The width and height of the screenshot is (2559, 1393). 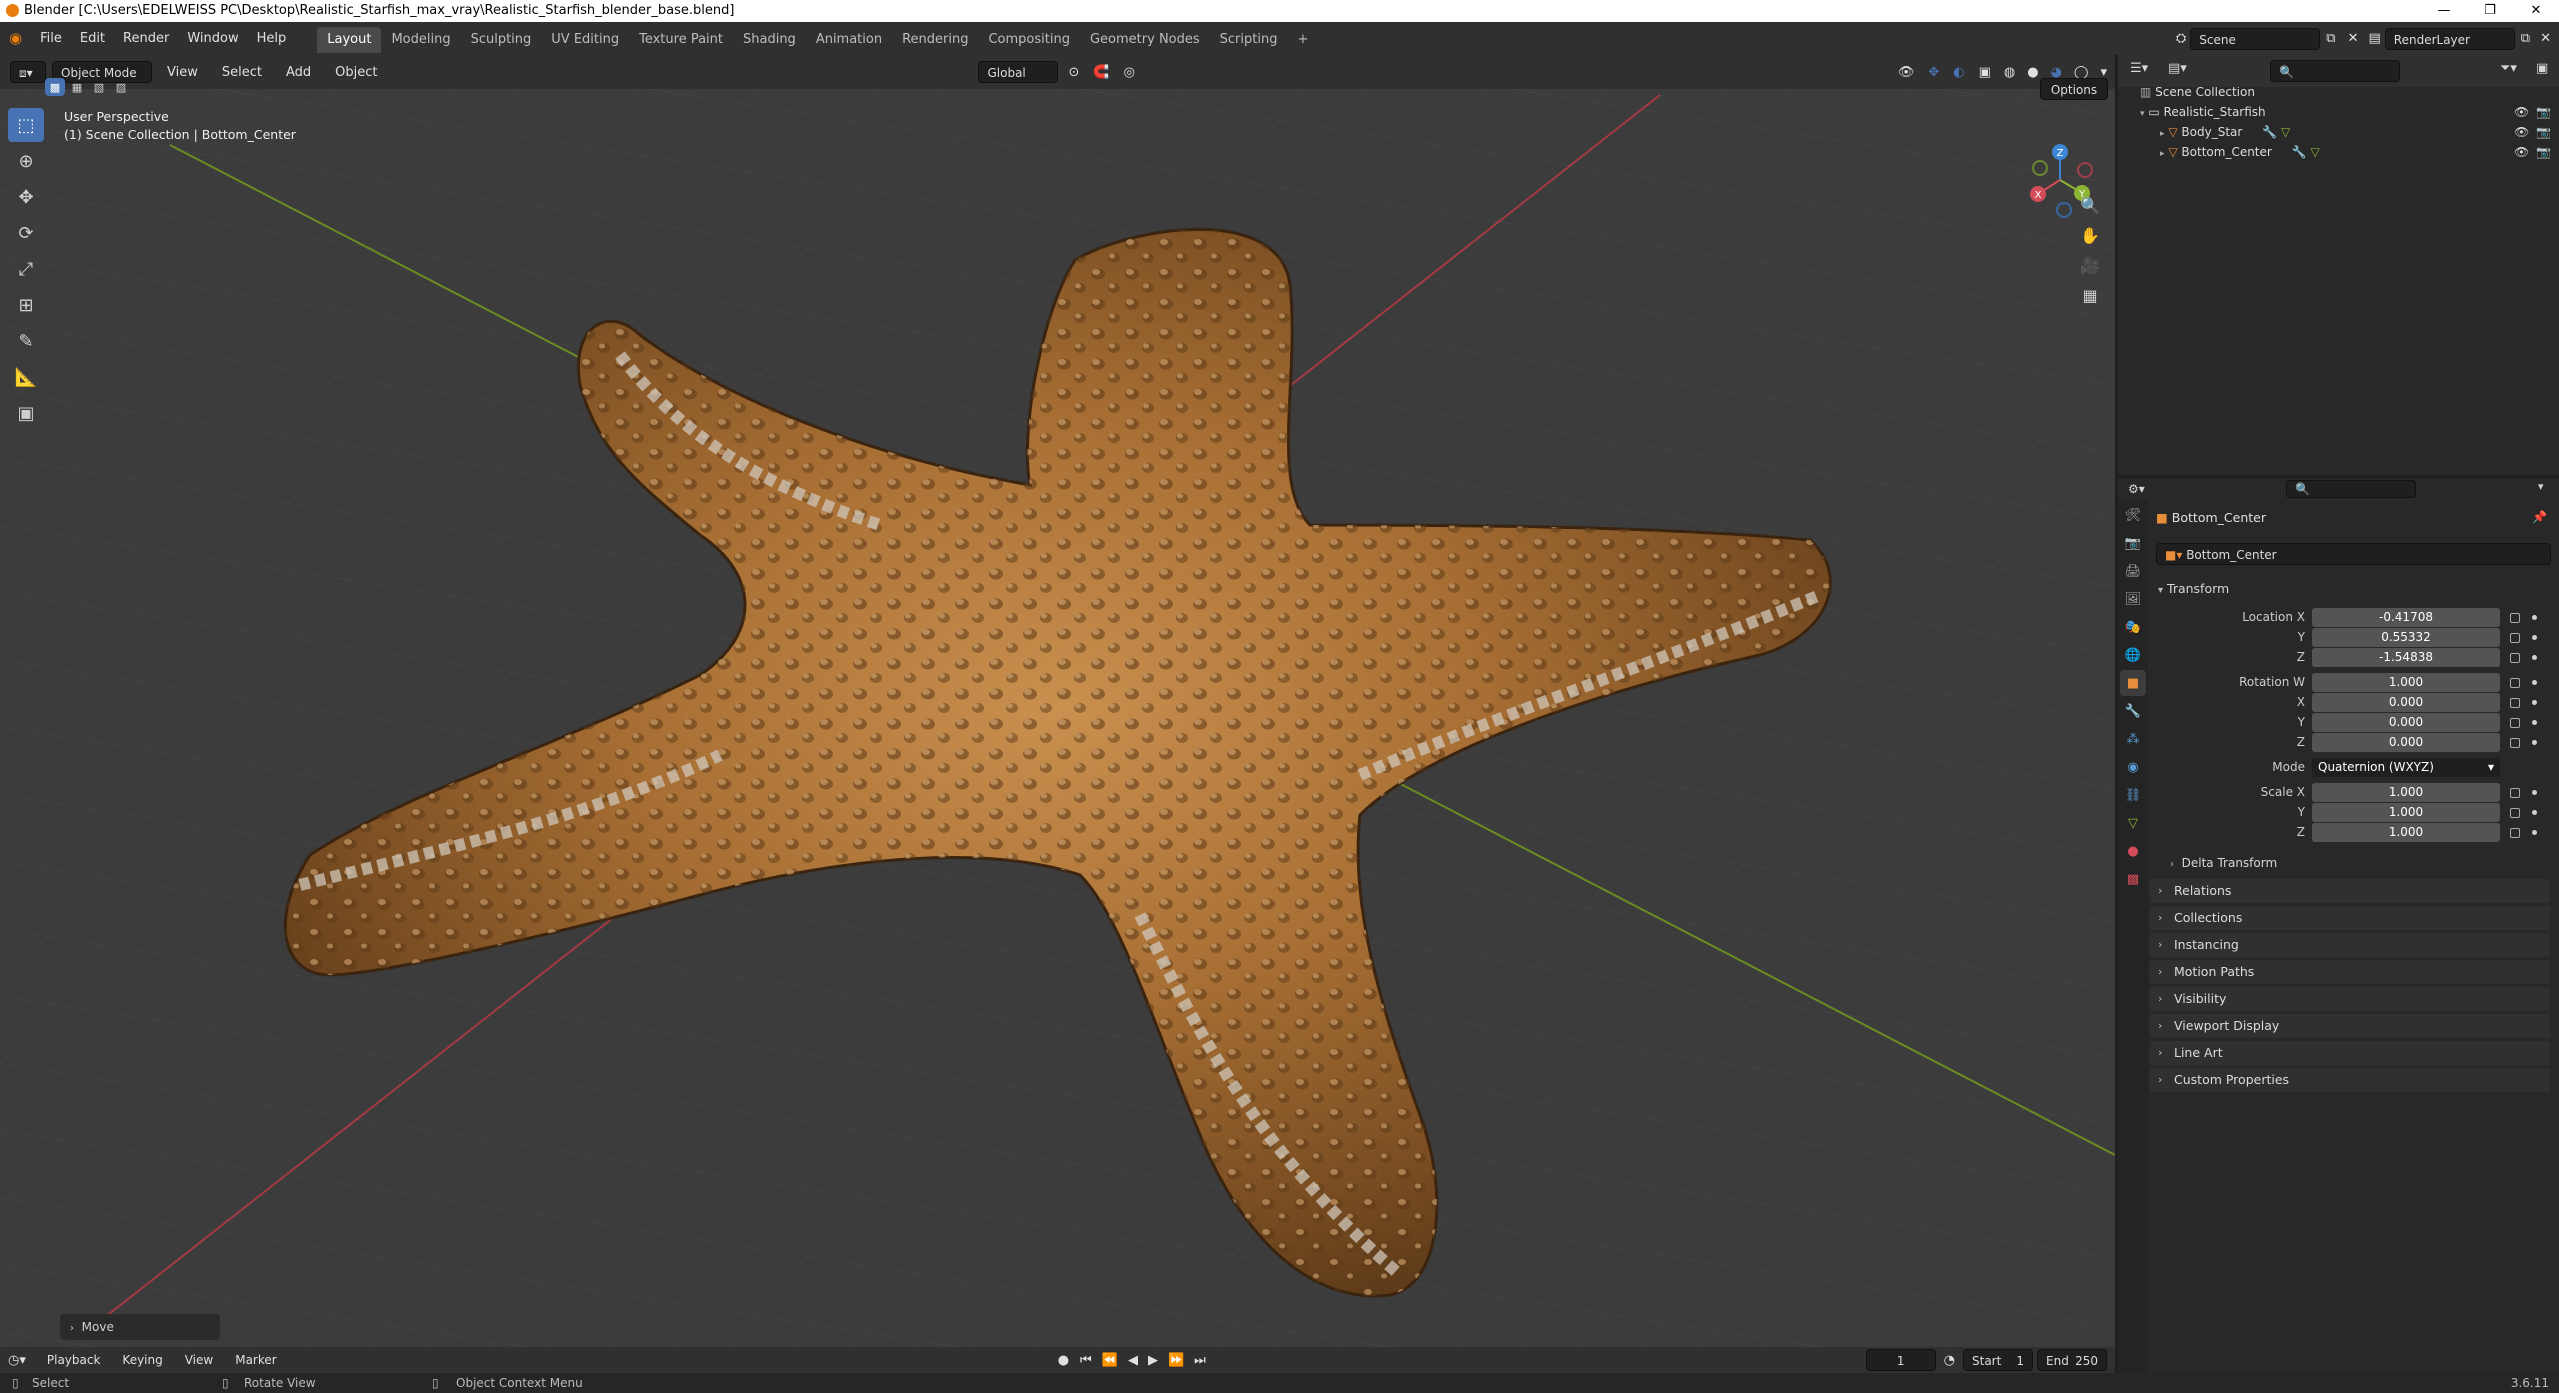 I want to click on xray-toggle-icon: ▣, so click(x=1985, y=72).